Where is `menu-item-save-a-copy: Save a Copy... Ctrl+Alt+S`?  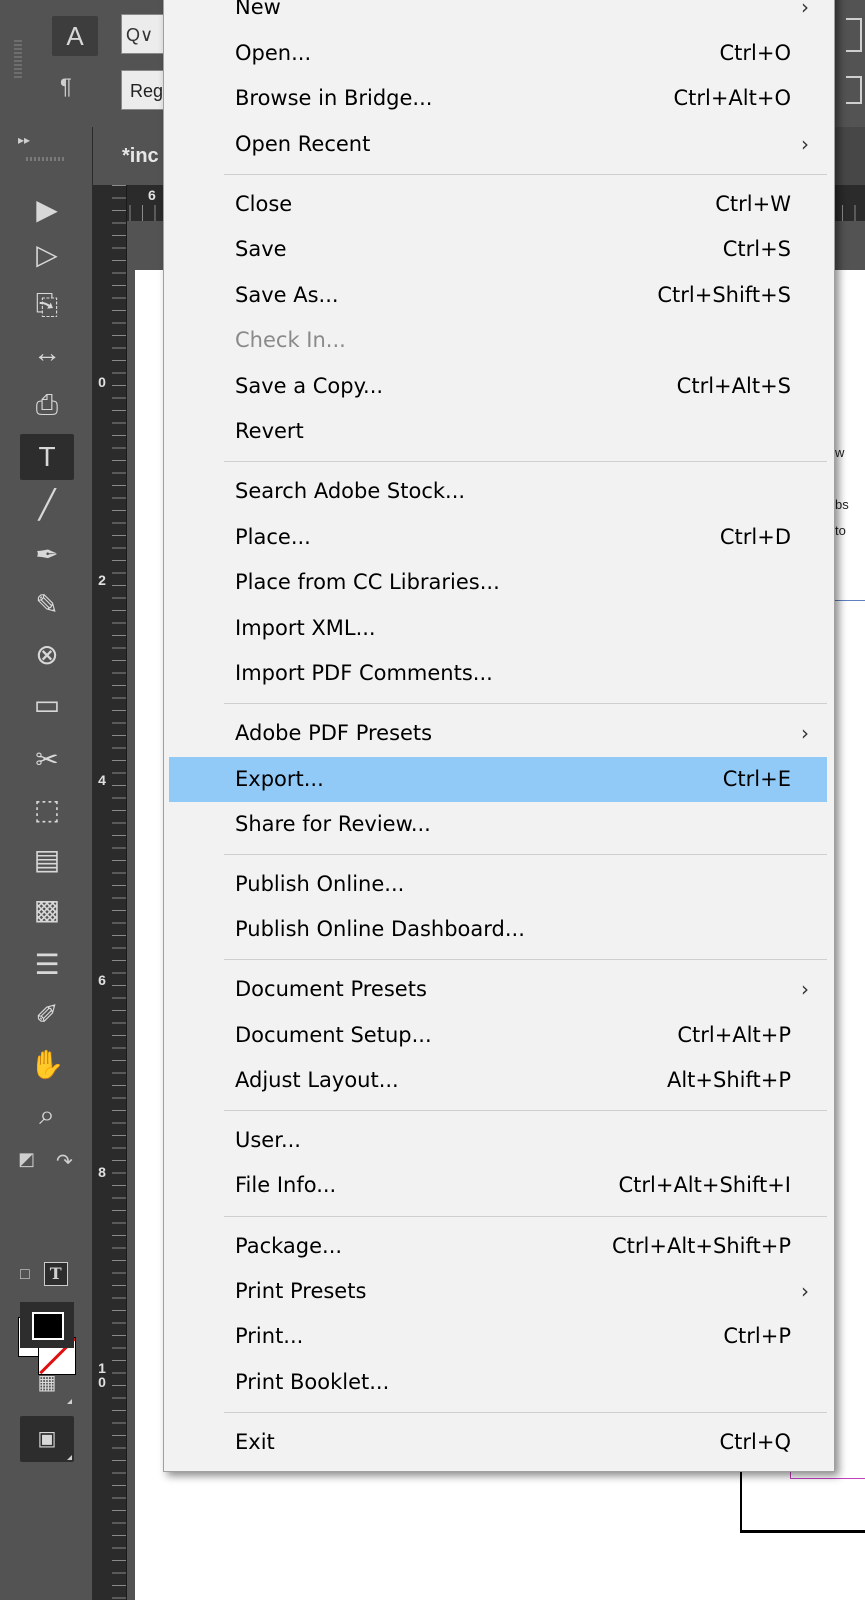
menu-item-save-a-copy: Save a Copy... Ctrl+Alt+S is located at coordinates (498, 386).